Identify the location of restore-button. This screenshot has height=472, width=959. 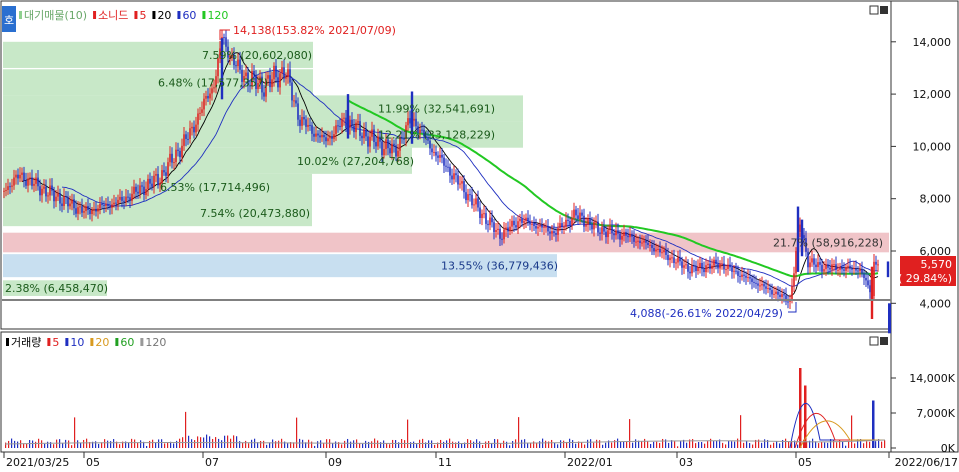
(874, 10).